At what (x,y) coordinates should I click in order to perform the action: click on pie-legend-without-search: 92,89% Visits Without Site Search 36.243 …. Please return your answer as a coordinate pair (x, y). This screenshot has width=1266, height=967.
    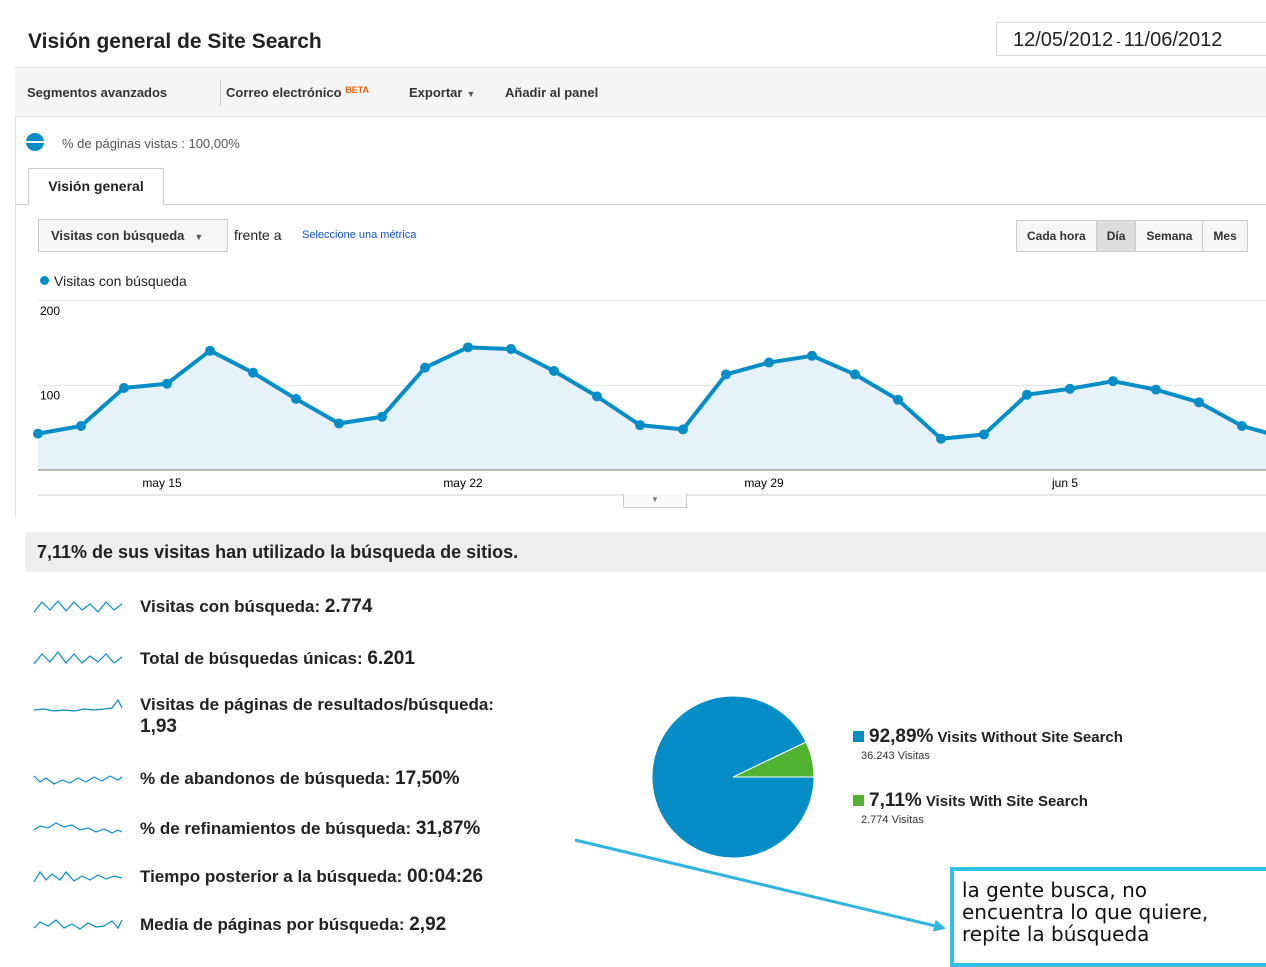
    Looking at the image, I should click on (988, 744).